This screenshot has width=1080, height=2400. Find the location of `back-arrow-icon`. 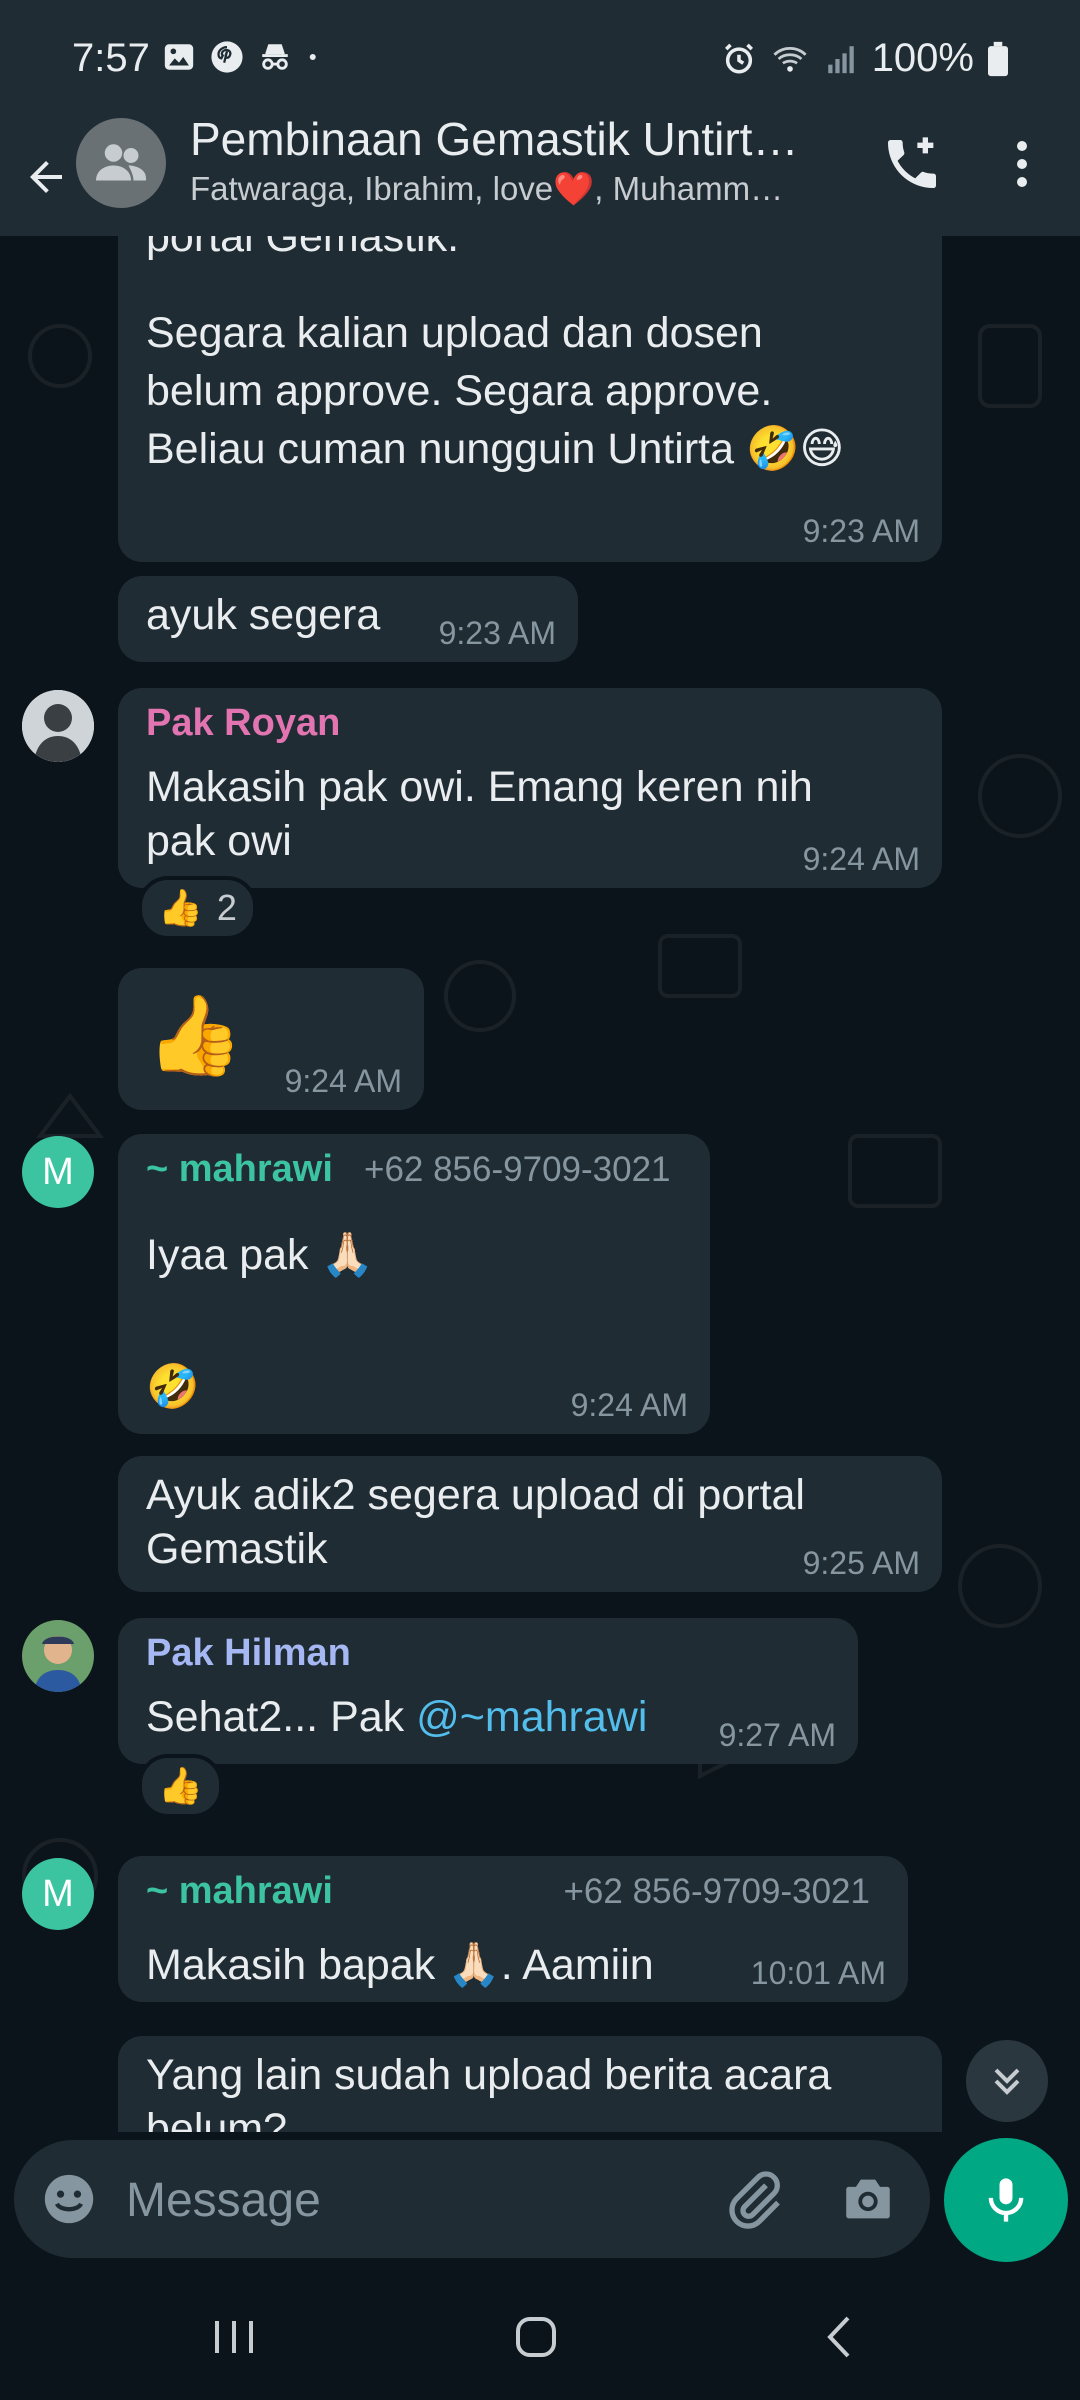

back-arrow-icon is located at coordinates (46, 177).